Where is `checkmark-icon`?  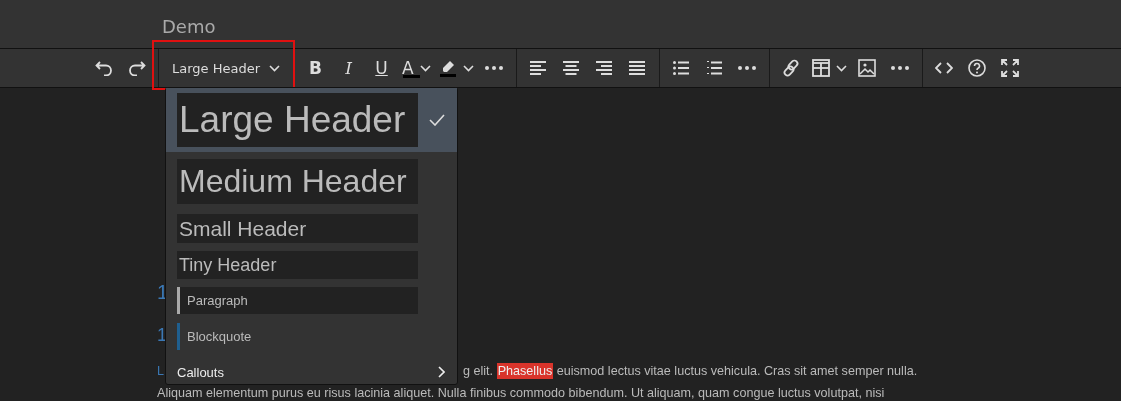 checkmark-icon is located at coordinates (437, 120).